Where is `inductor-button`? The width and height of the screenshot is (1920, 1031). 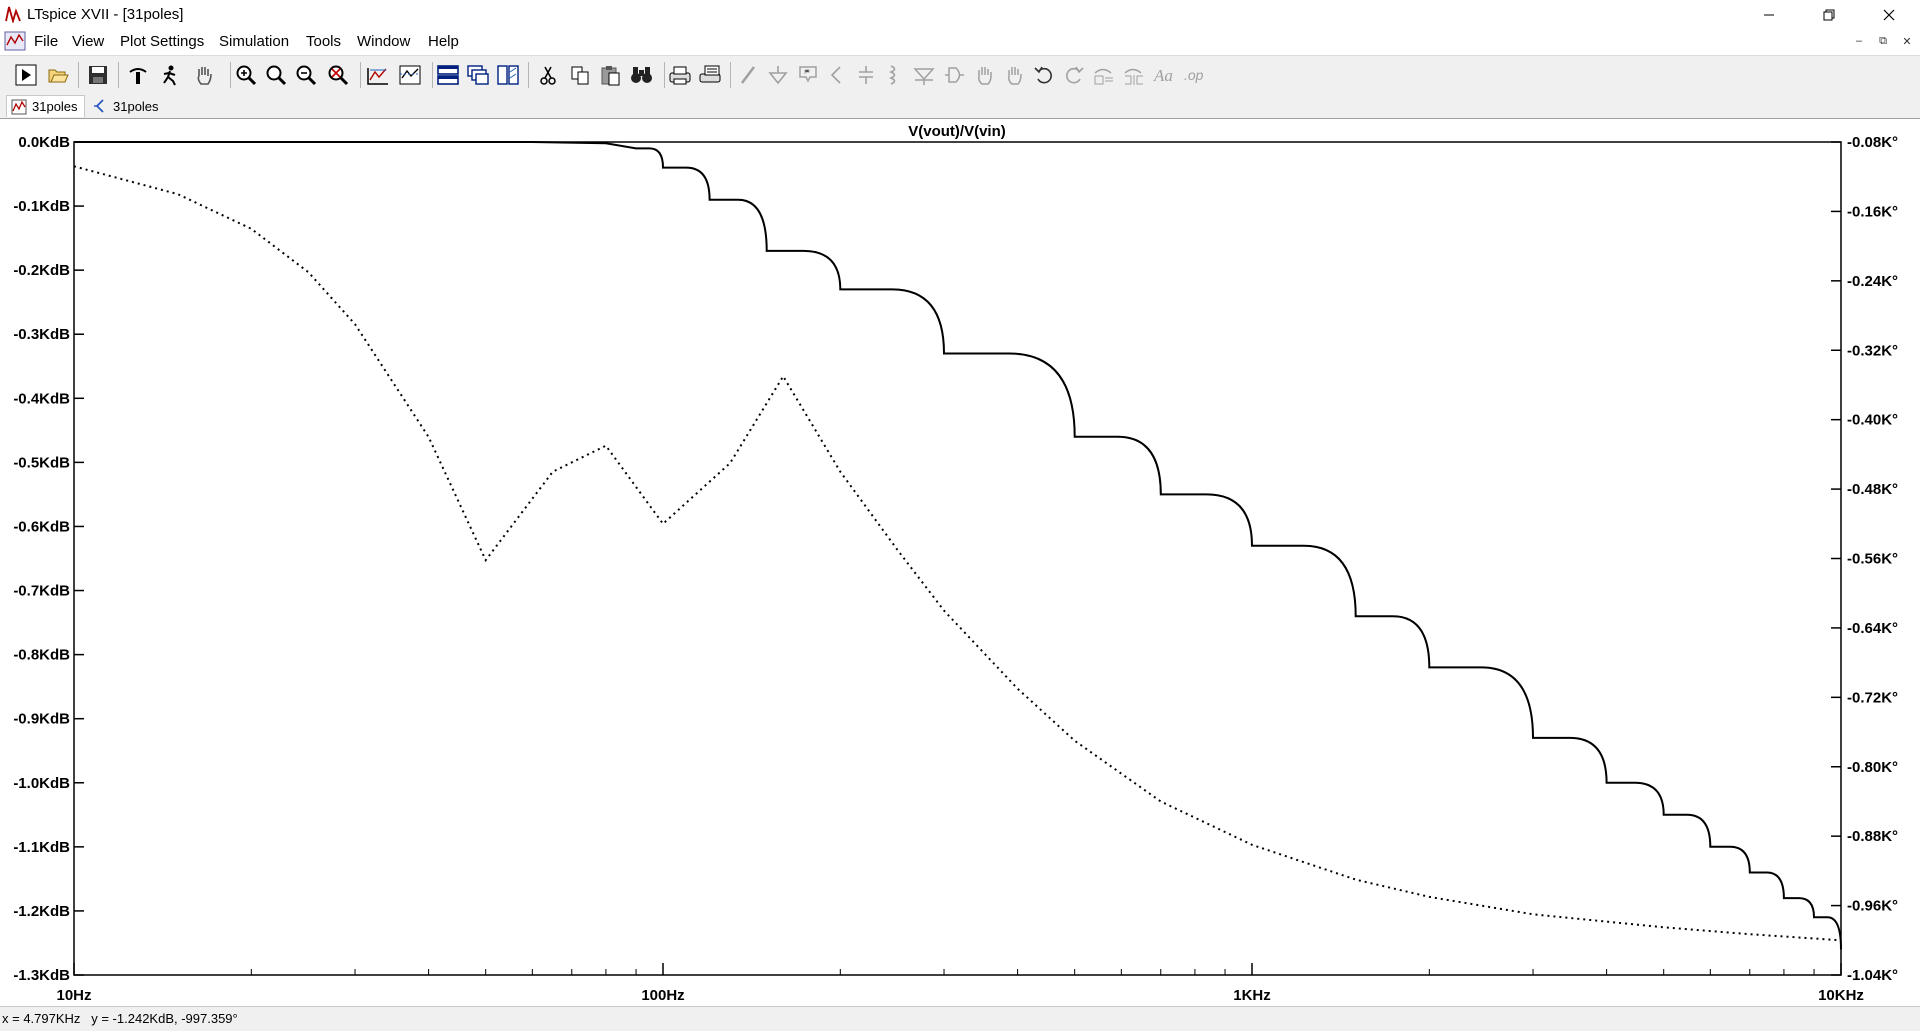
inductor-button is located at coordinates (894, 75).